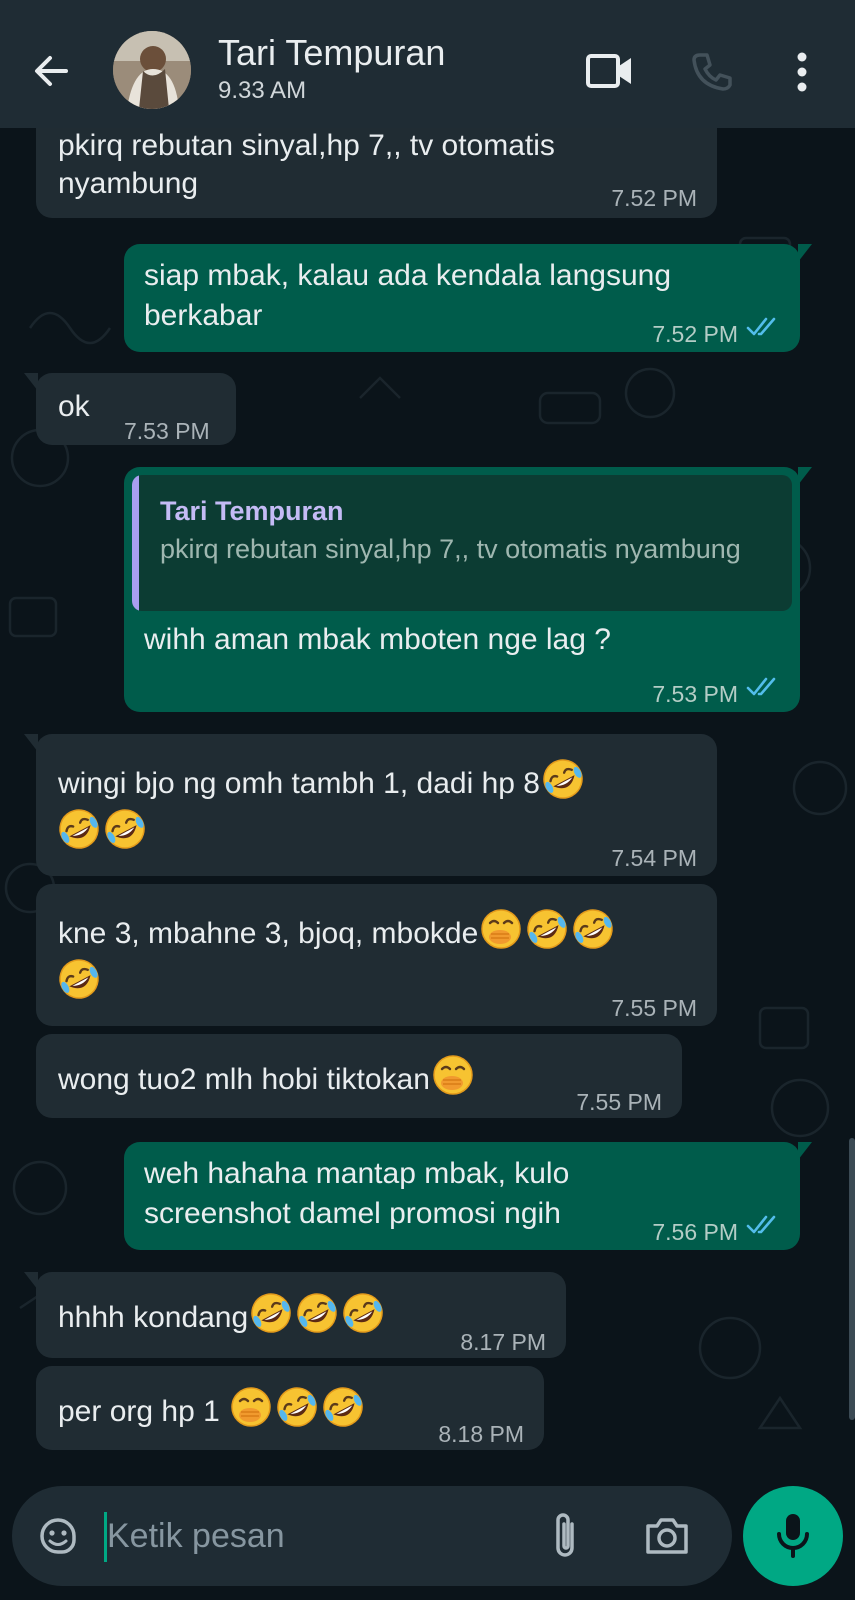 Image resolution: width=855 pixels, height=1600 pixels. What do you see at coordinates (268, 933) in the screenshot?
I see `message-text: kne 3, mbahne 3, bjoq, mbokde` at bounding box center [268, 933].